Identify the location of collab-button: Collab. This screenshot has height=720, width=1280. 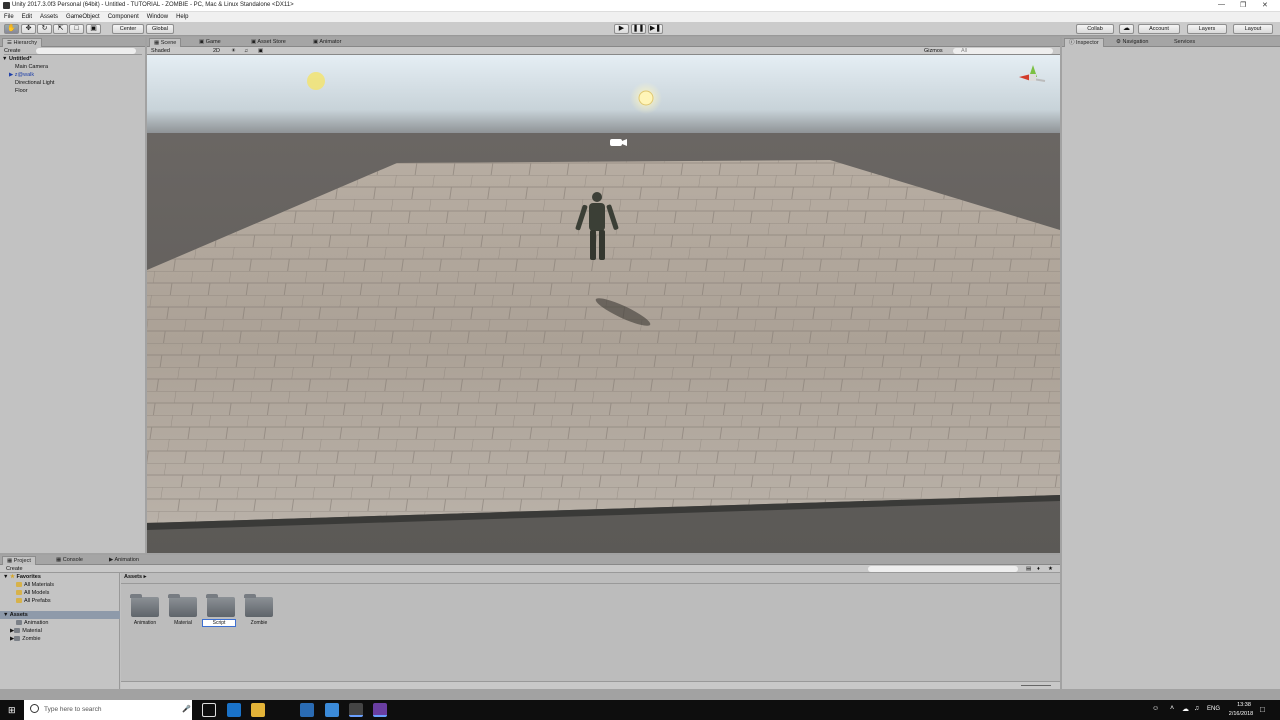
(1095, 29).